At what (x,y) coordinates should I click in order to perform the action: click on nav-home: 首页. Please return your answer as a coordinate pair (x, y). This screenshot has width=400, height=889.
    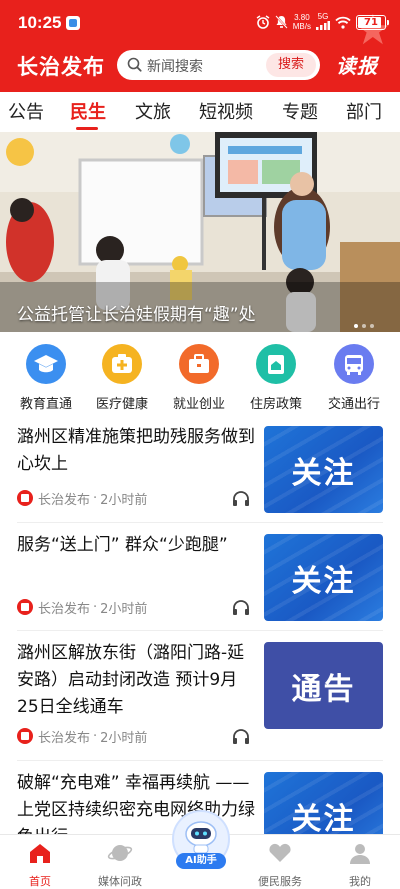
    Looking at the image, I should click on (40, 865).